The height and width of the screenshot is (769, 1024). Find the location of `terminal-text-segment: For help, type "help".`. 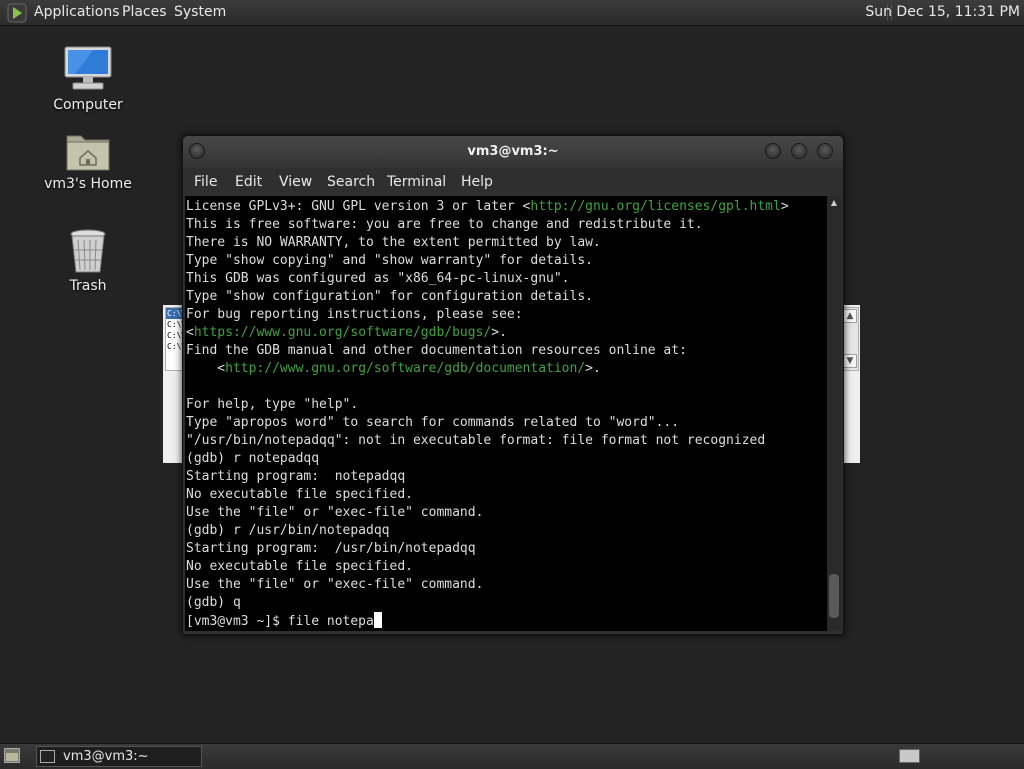

terminal-text-segment: For help, type "help". is located at coordinates (272, 404).